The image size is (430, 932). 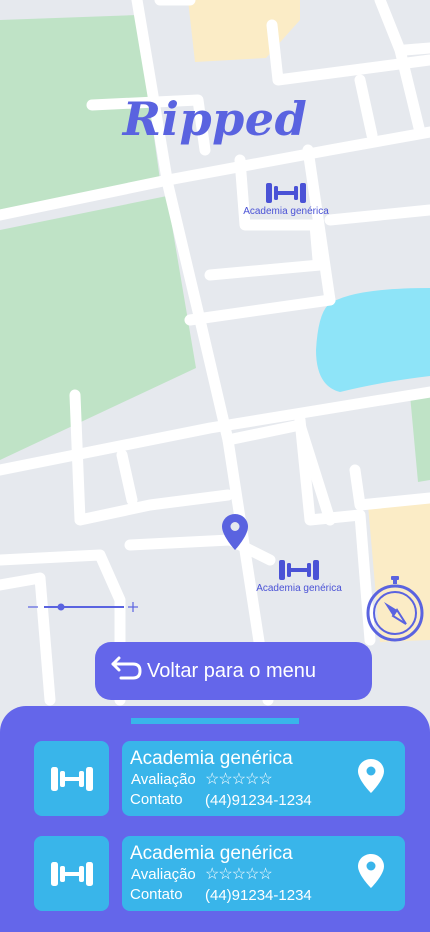 What do you see at coordinates (133, 607) in the screenshot?
I see `zoom-in-icon` at bounding box center [133, 607].